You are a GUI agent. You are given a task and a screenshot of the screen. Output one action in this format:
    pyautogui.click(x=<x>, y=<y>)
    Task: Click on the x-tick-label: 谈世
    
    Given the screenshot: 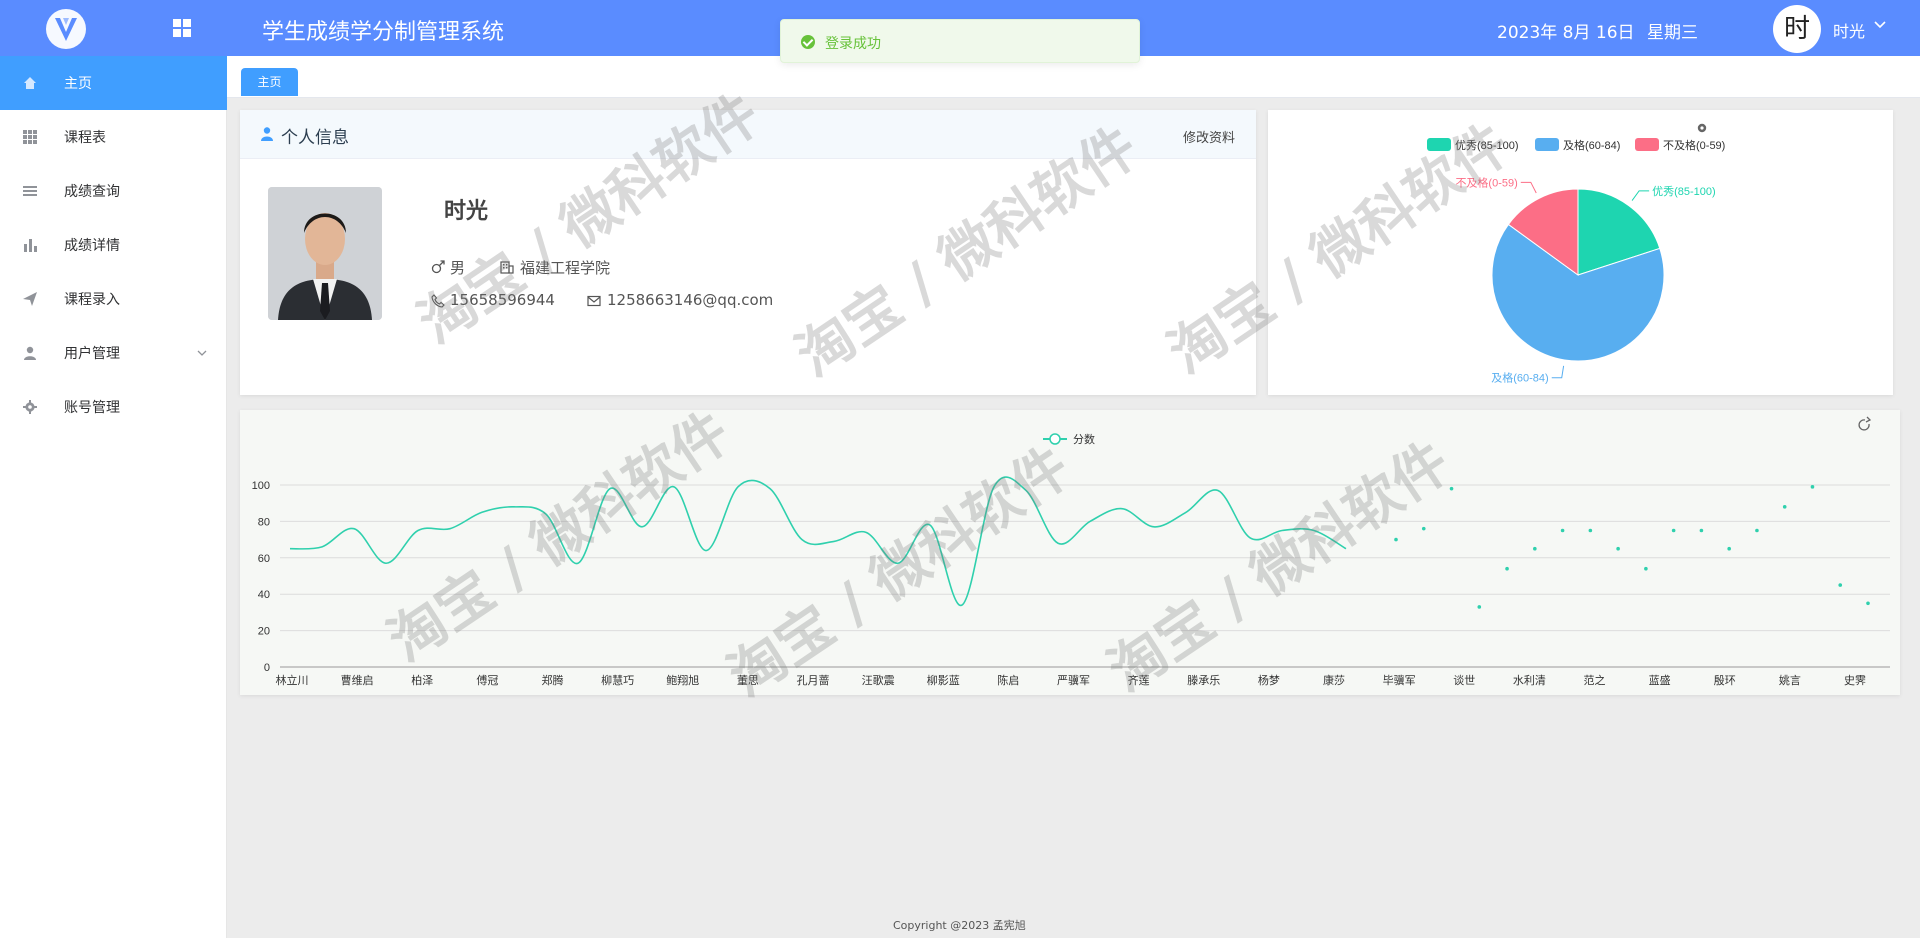 What is the action you would take?
    pyautogui.click(x=1464, y=680)
    